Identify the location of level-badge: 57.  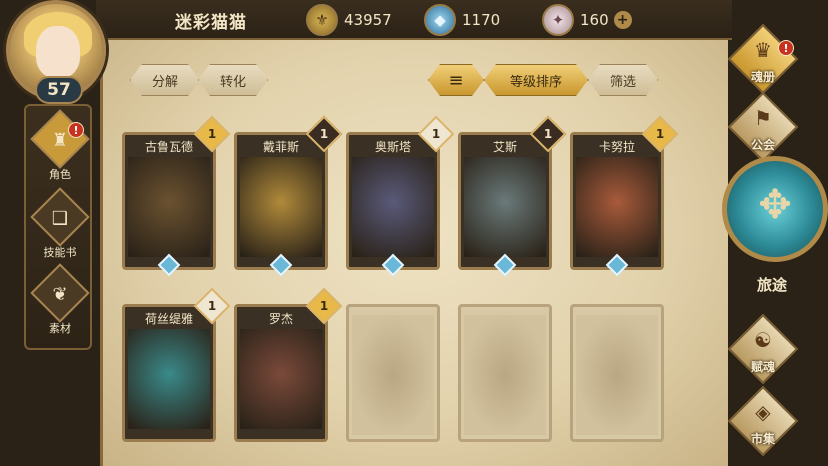
(59, 90).